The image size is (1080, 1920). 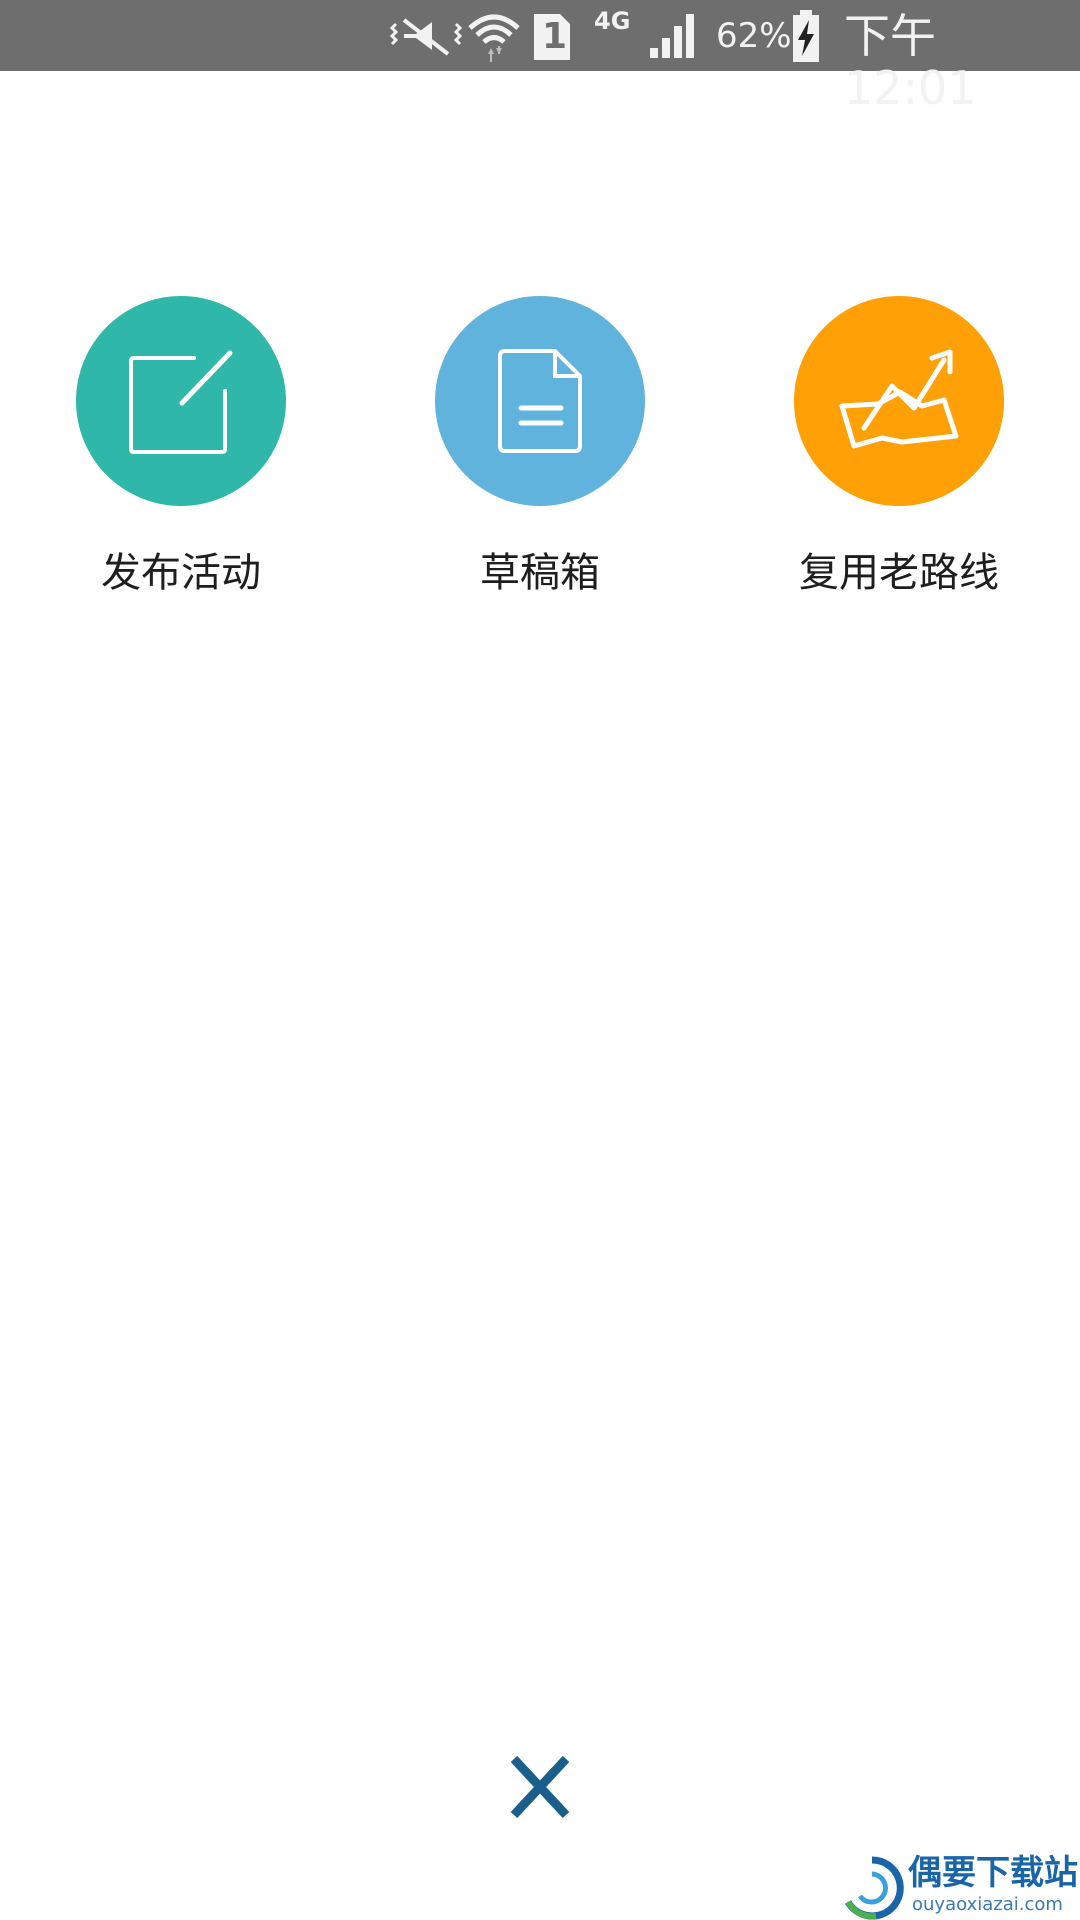 I want to click on close-icon, so click(x=540, y=1787).